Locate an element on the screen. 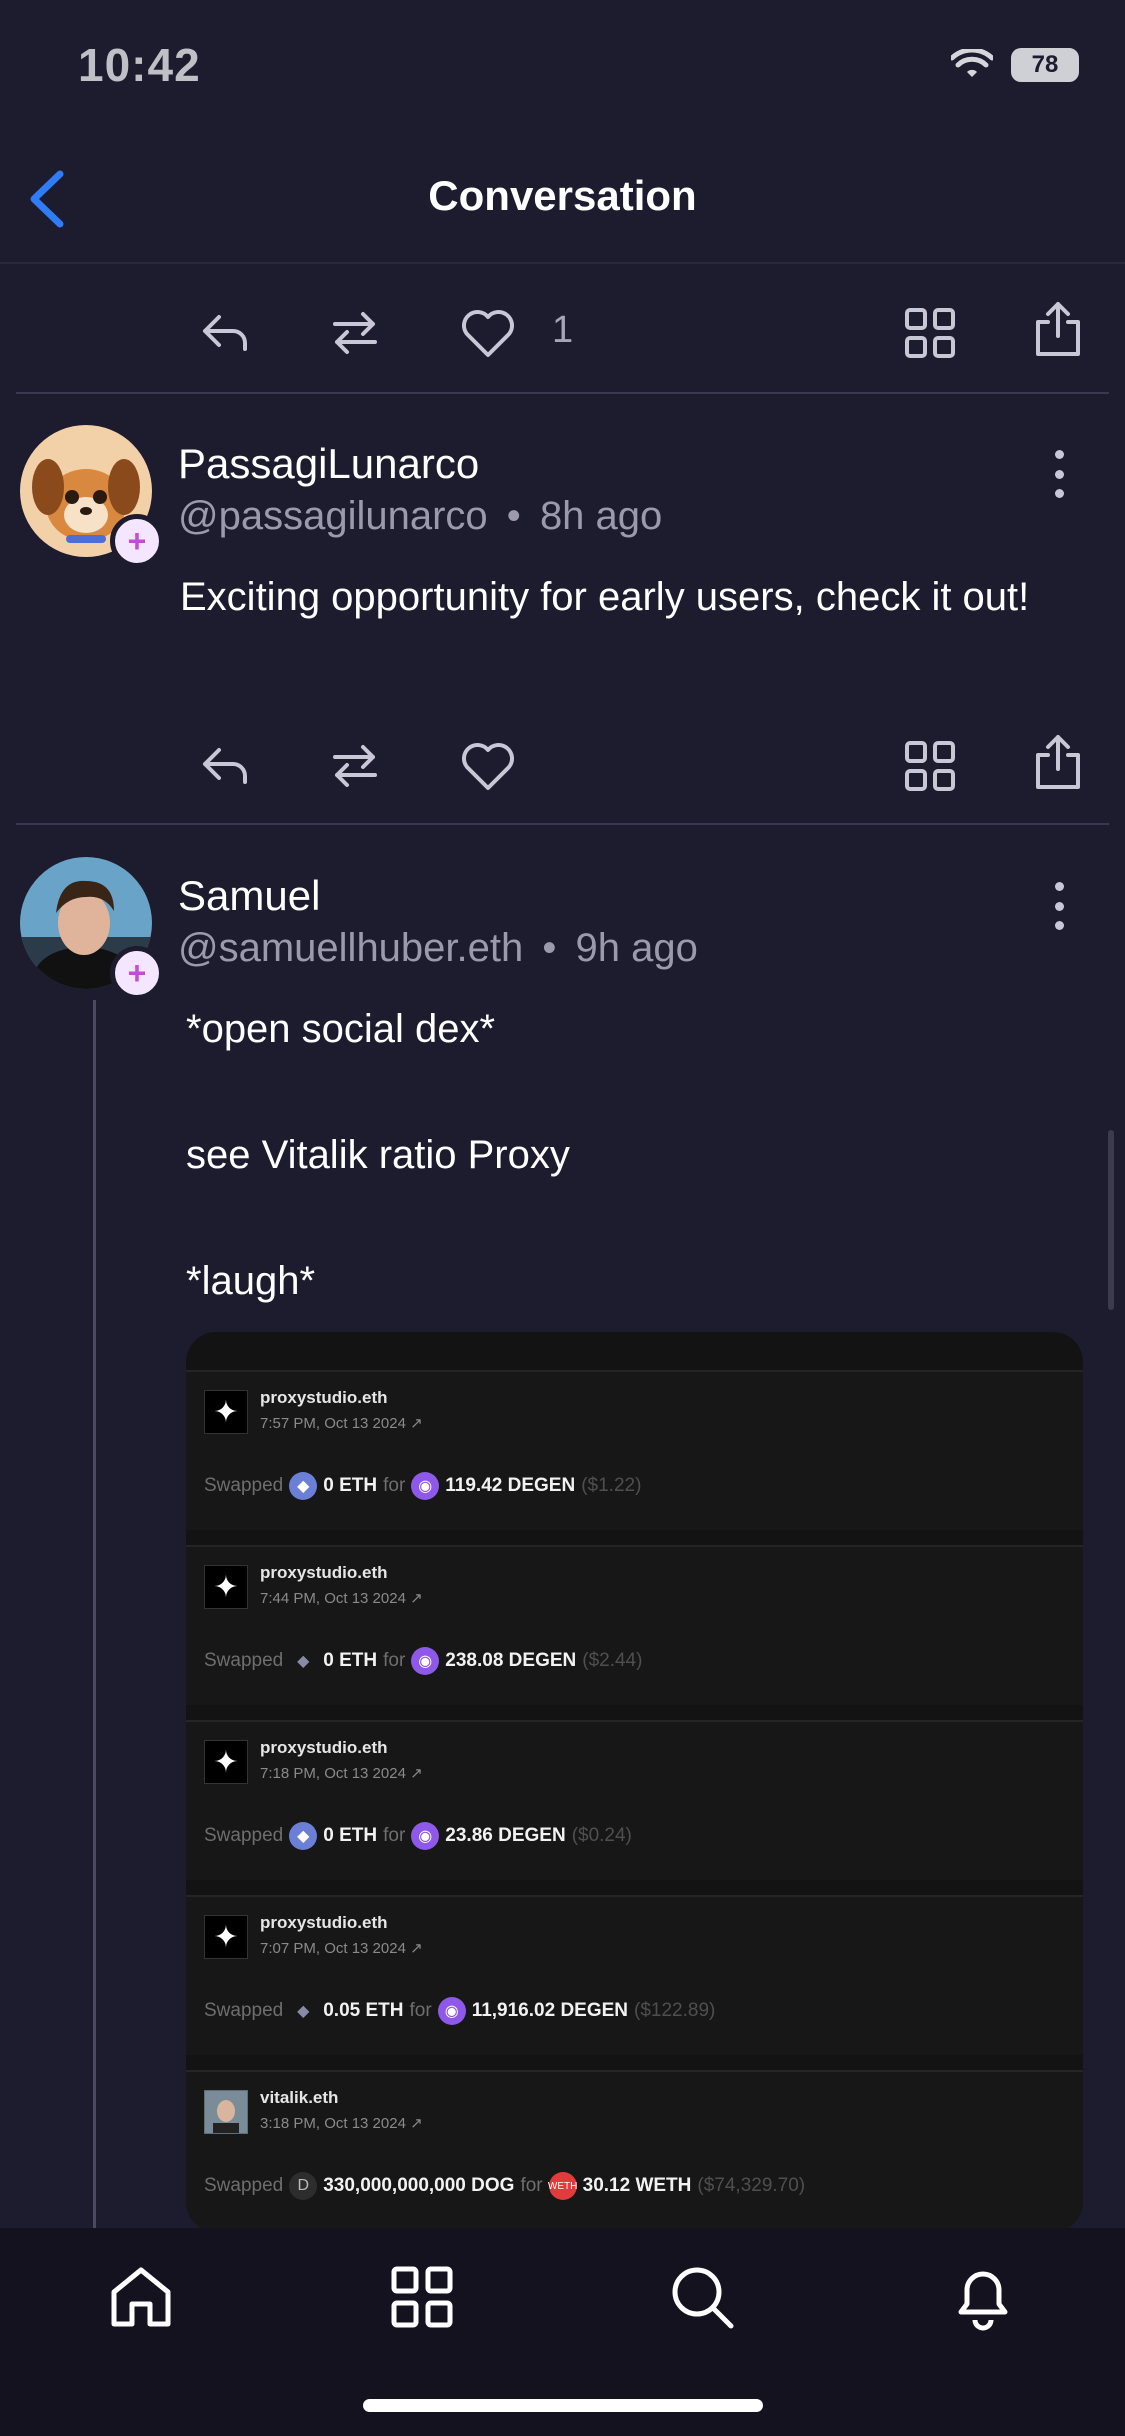  tab-explore is located at coordinates (422, 2297).